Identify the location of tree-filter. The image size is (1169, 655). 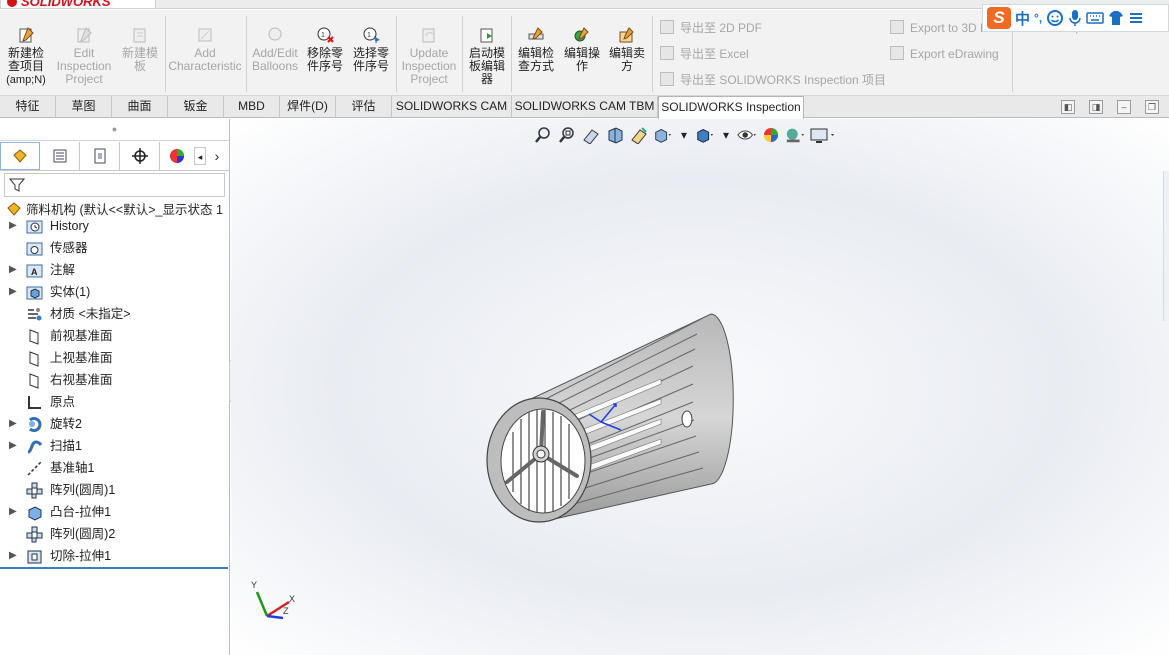
(114, 185).